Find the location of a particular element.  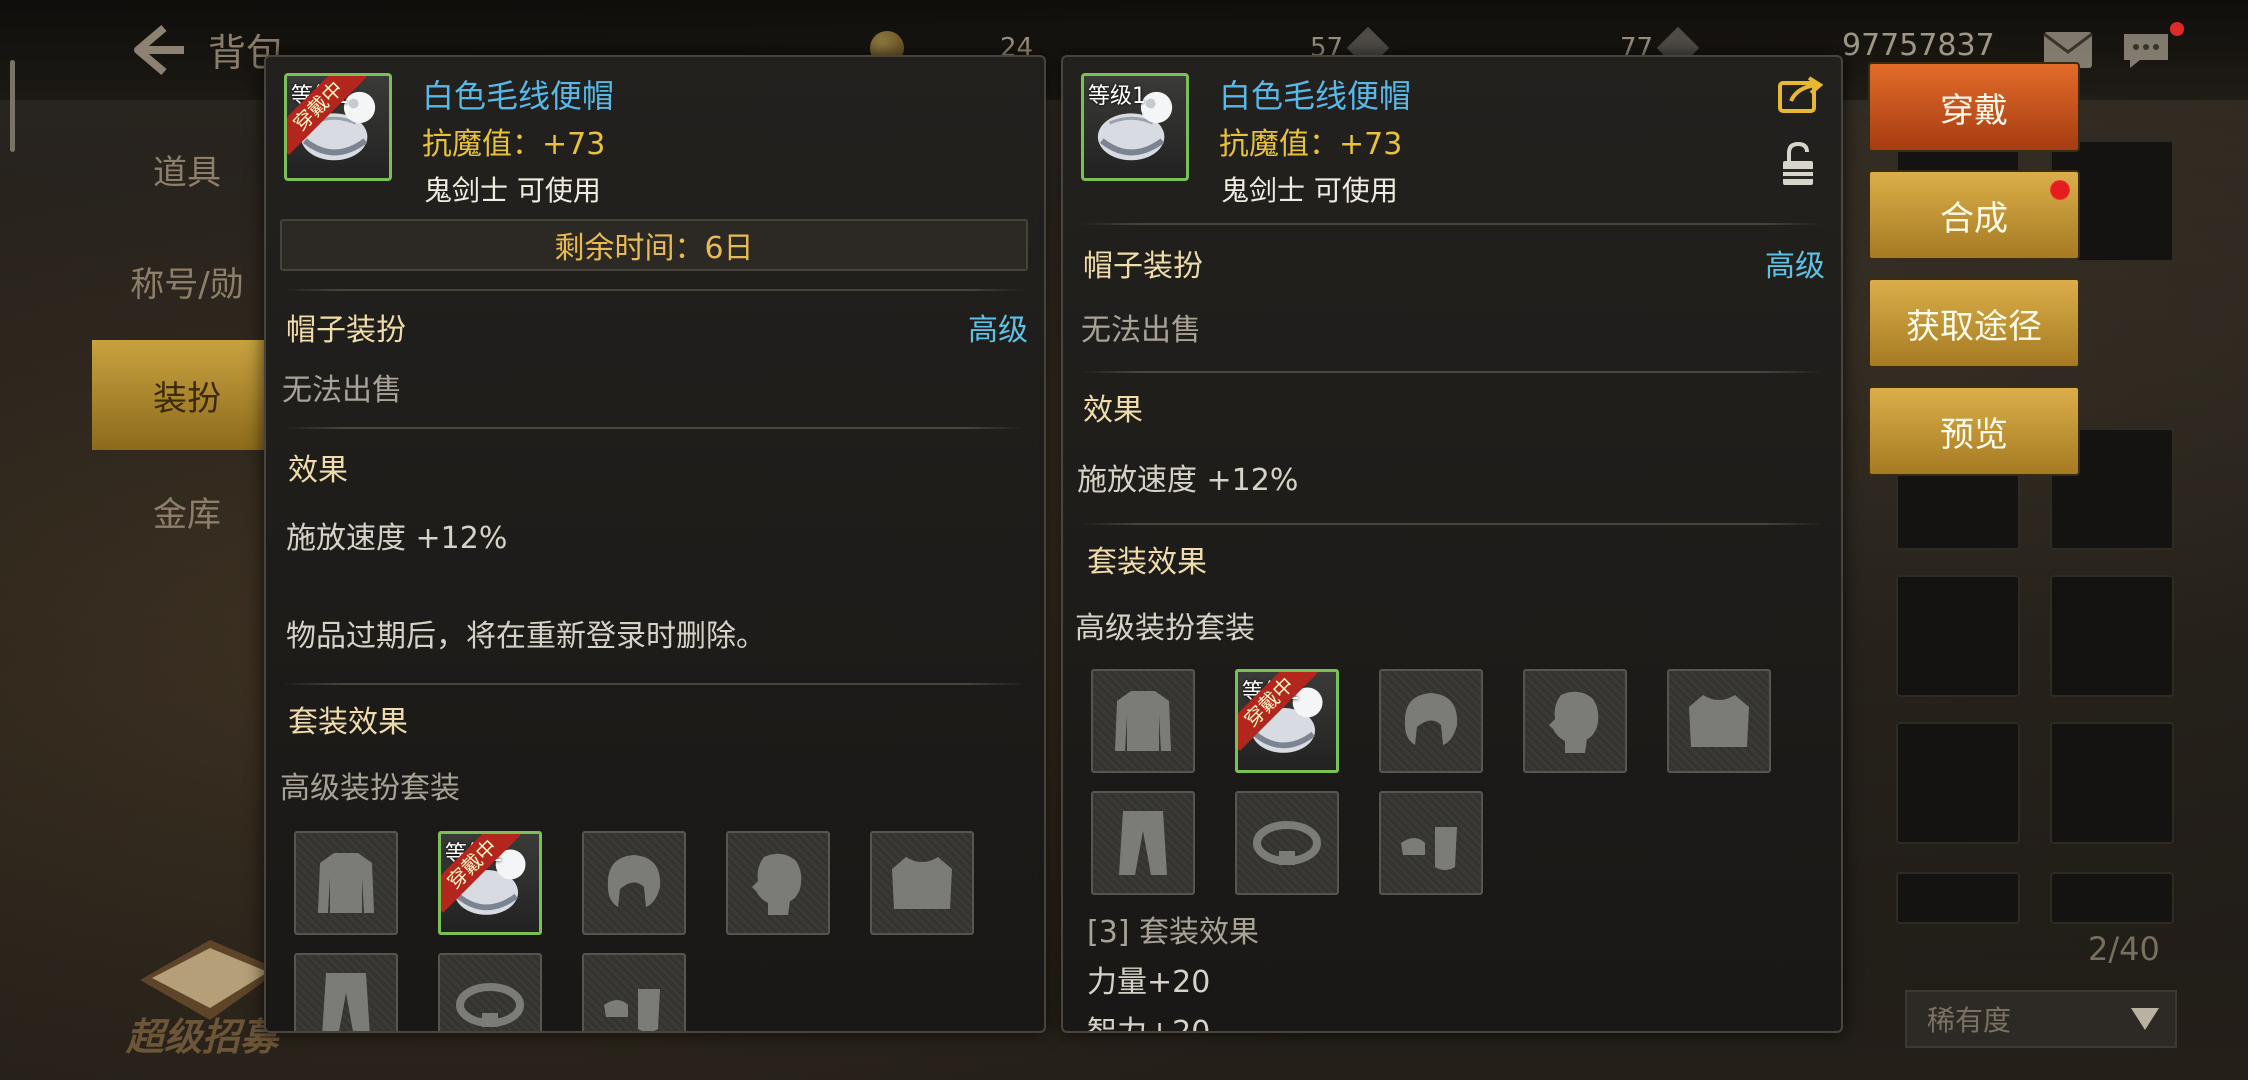

sidebar-item-items: 道具 is located at coordinates (187, 169).